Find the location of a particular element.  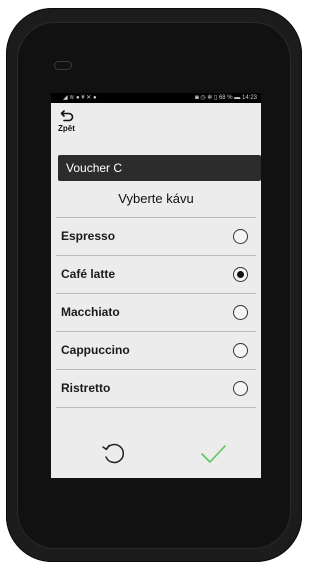

option-cafe-latte: Café latte is located at coordinates (156, 274).